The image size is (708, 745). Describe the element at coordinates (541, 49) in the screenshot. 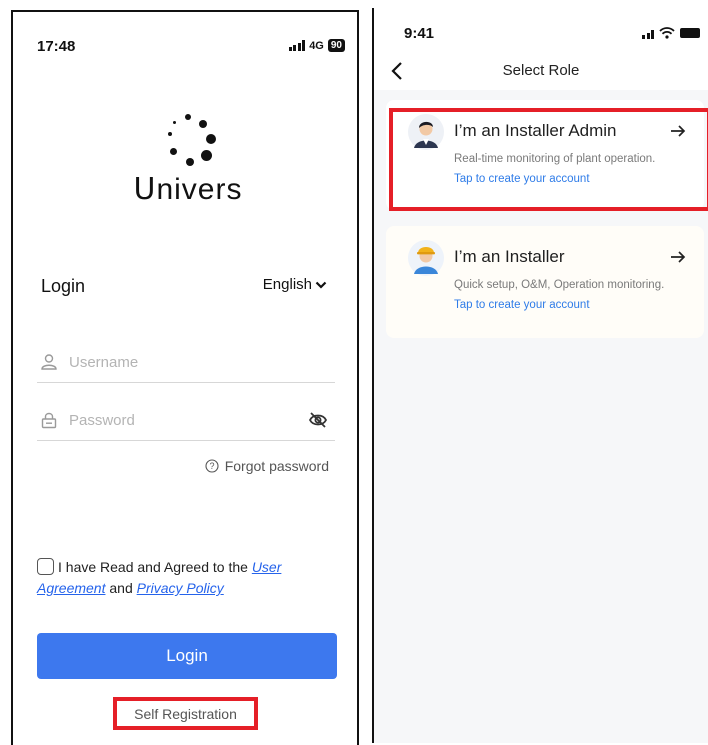

I see `top-bar: 9:41 Select Role` at that location.